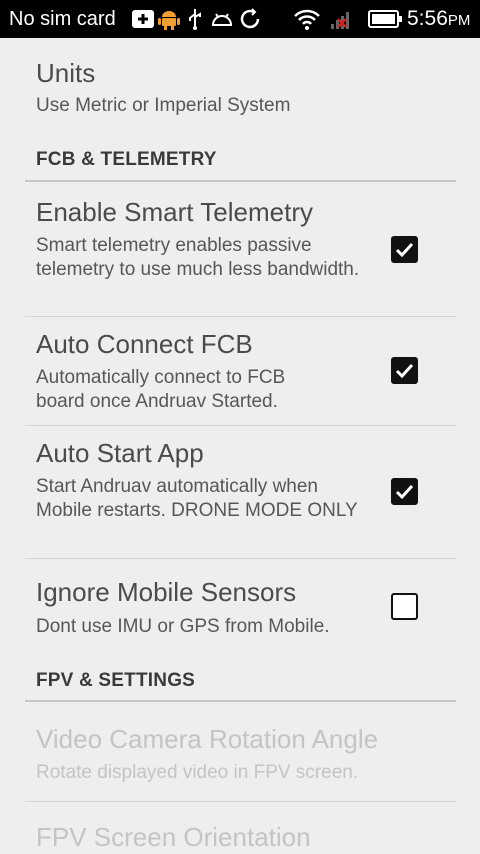  I want to click on sync-icon, so click(250, 19).